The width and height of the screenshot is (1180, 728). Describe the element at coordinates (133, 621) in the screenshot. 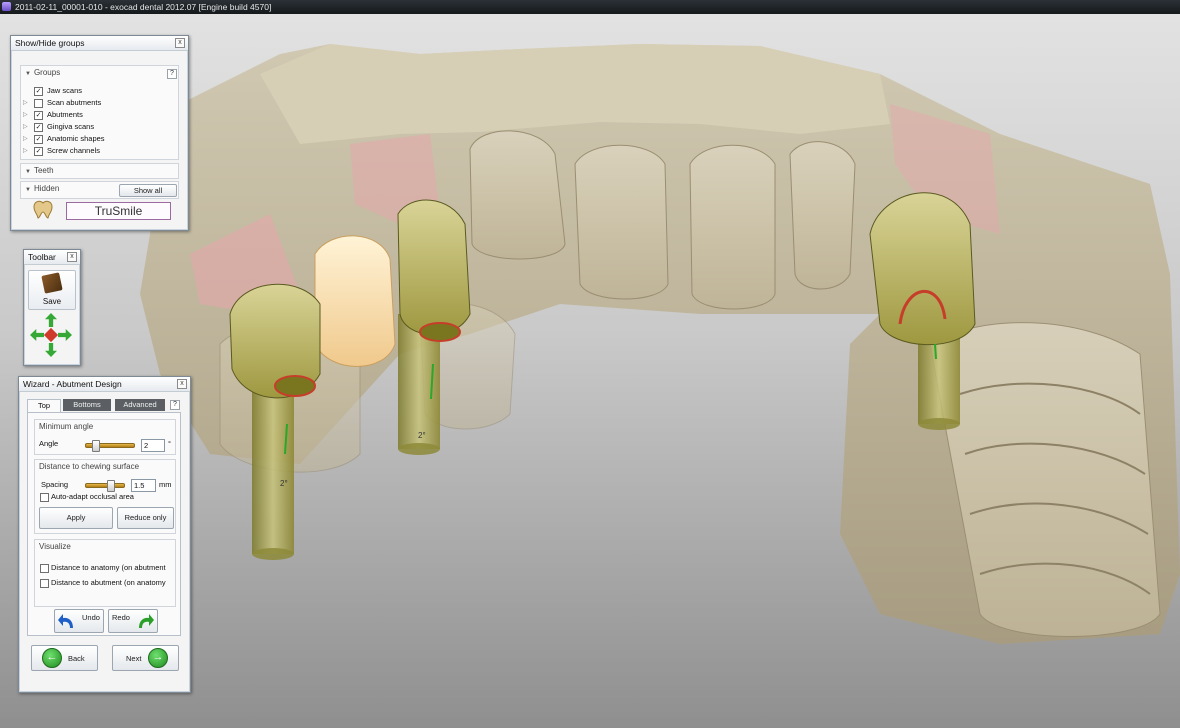

I see `redo-button: Redo` at that location.